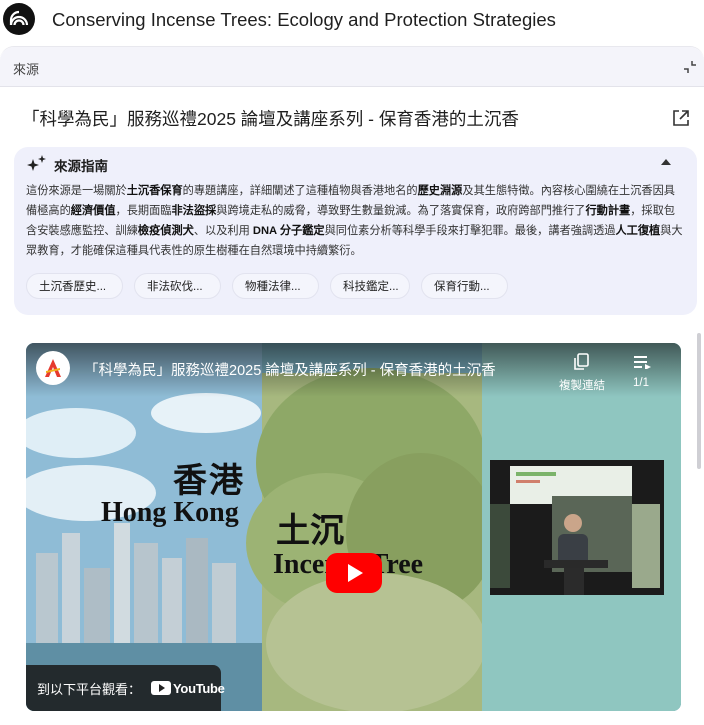 The width and height of the screenshot is (704, 725). What do you see at coordinates (26, 69) in the screenshot?
I see `sources-panel-label: 來源` at bounding box center [26, 69].